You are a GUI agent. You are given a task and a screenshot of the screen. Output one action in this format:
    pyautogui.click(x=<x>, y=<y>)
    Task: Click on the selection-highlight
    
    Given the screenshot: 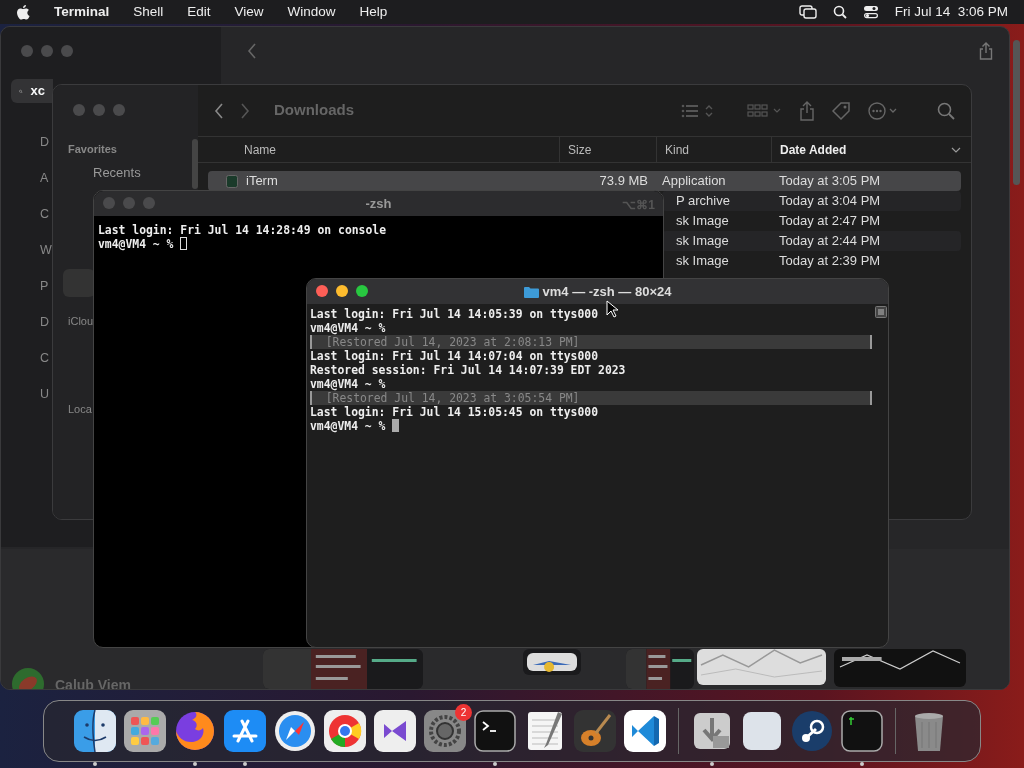 What is the action you would take?
    pyautogui.click(x=79, y=283)
    